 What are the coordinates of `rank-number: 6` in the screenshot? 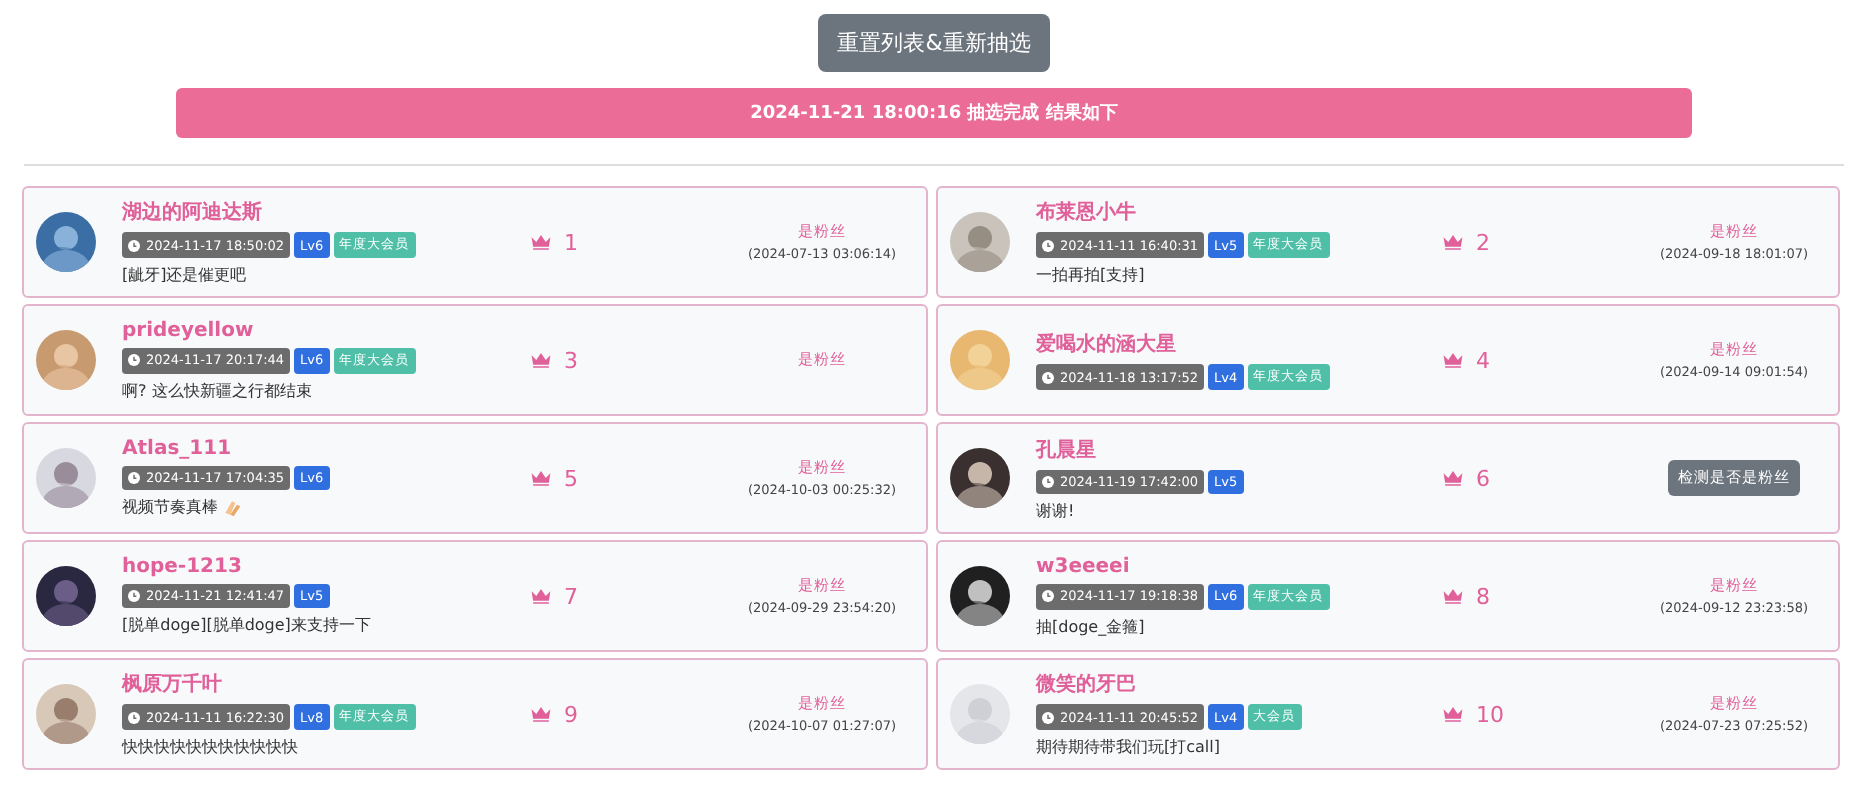 It's located at (1483, 478).